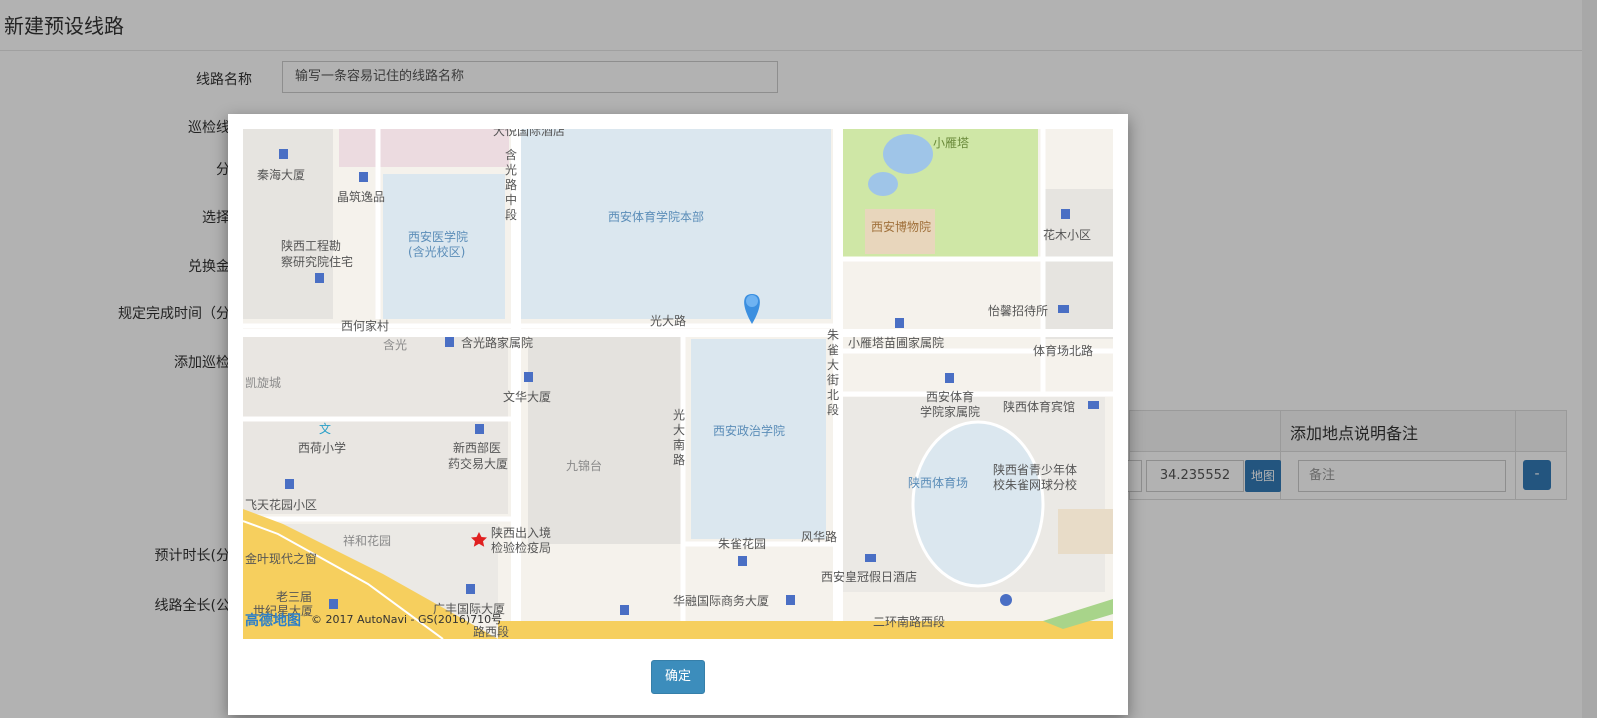 The width and height of the screenshot is (1597, 718). I want to click on map-label: 老三届, so click(294, 597).